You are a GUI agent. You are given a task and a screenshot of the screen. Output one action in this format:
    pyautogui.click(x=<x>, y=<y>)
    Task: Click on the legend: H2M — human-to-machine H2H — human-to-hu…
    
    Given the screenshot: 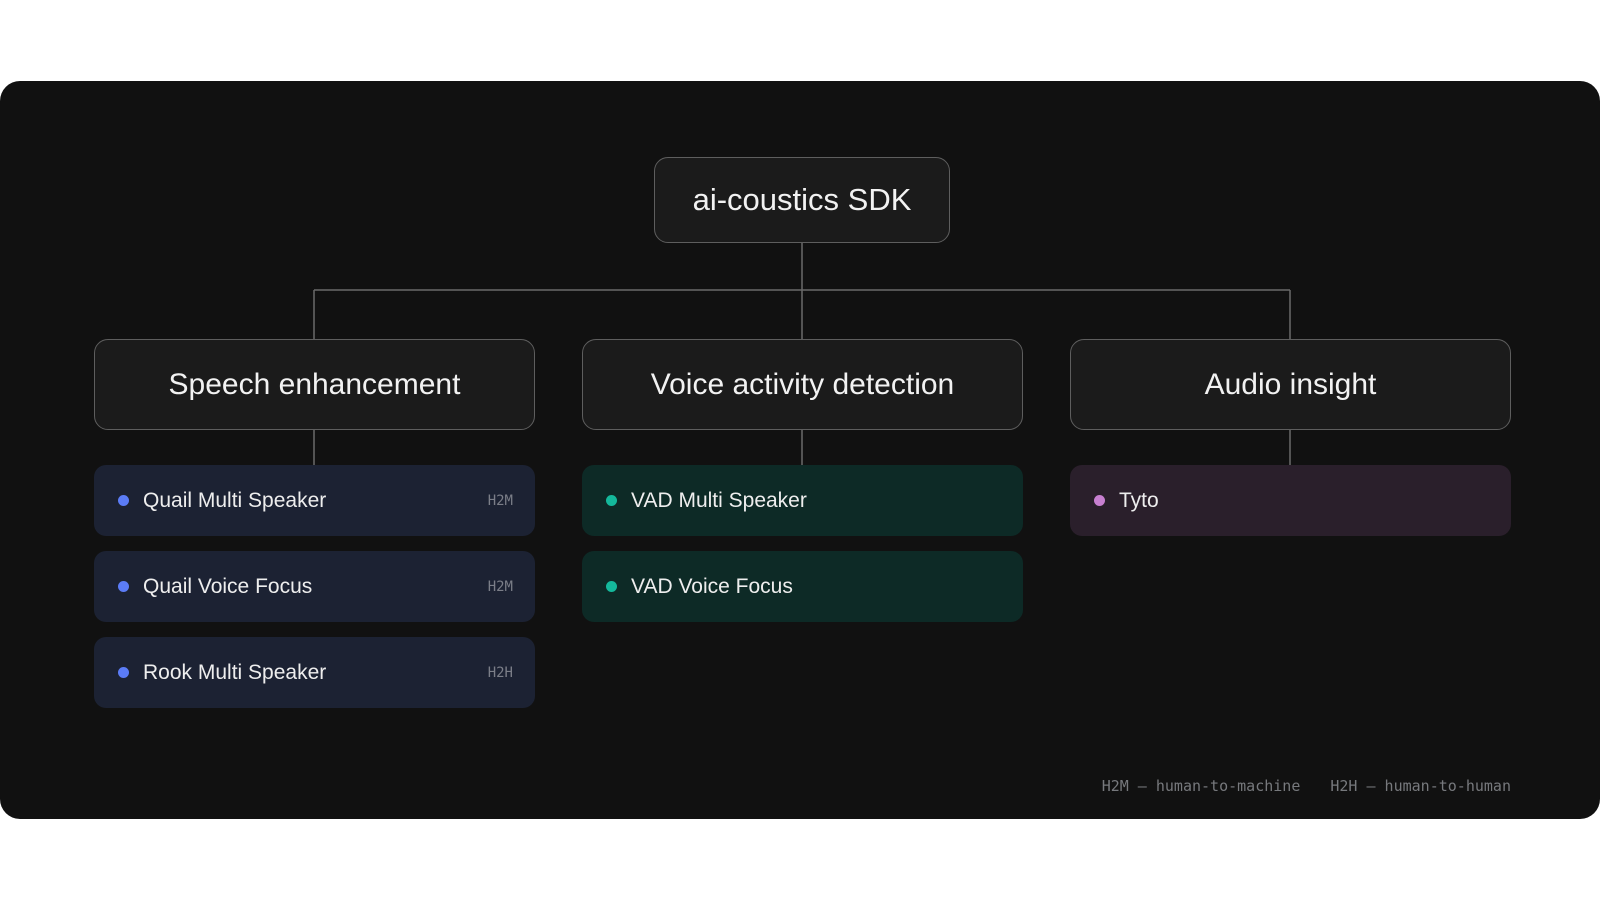 What is the action you would take?
    pyautogui.click(x=1306, y=786)
    